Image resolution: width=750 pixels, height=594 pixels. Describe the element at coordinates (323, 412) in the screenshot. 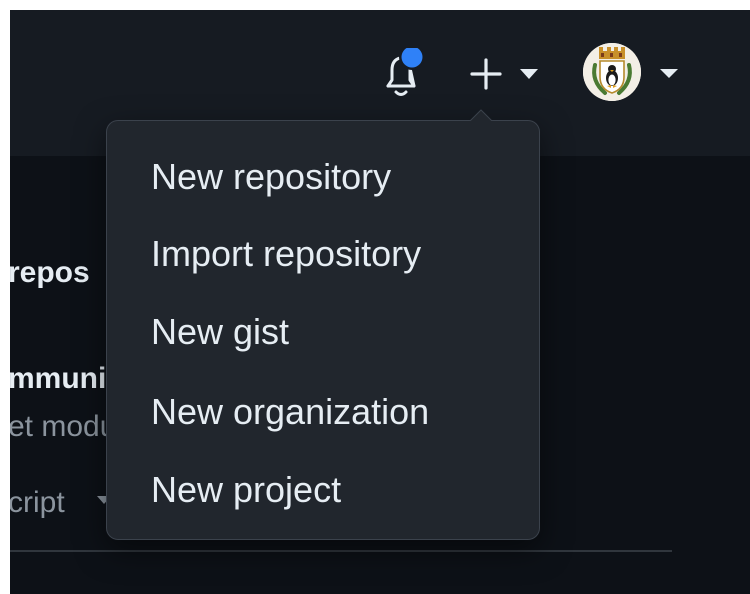

I see `menu-item-new-organization: New organization` at that location.